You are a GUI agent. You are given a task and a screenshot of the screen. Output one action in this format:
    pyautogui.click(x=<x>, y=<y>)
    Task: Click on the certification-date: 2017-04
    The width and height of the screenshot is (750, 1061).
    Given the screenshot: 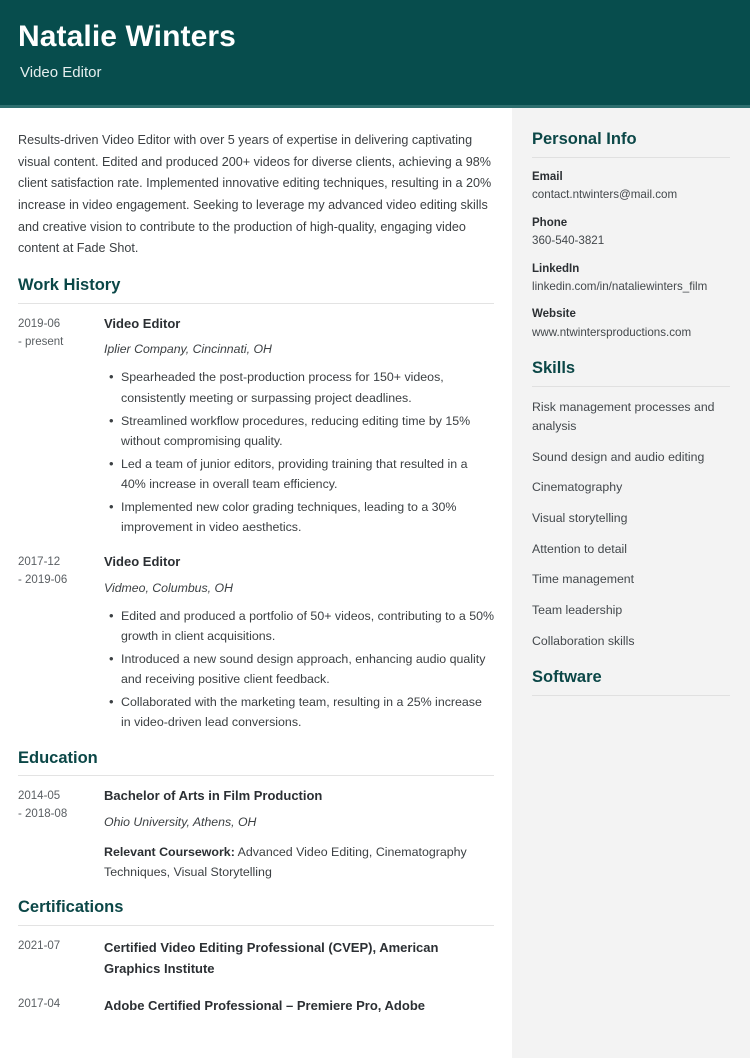 What is the action you would take?
    pyautogui.click(x=61, y=1005)
    